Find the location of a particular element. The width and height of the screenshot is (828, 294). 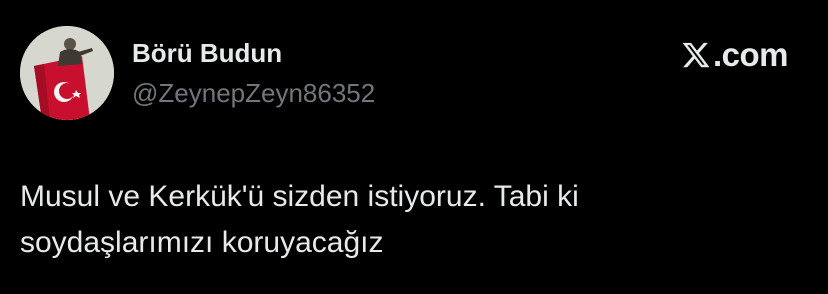

avatar is located at coordinates (67, 73).